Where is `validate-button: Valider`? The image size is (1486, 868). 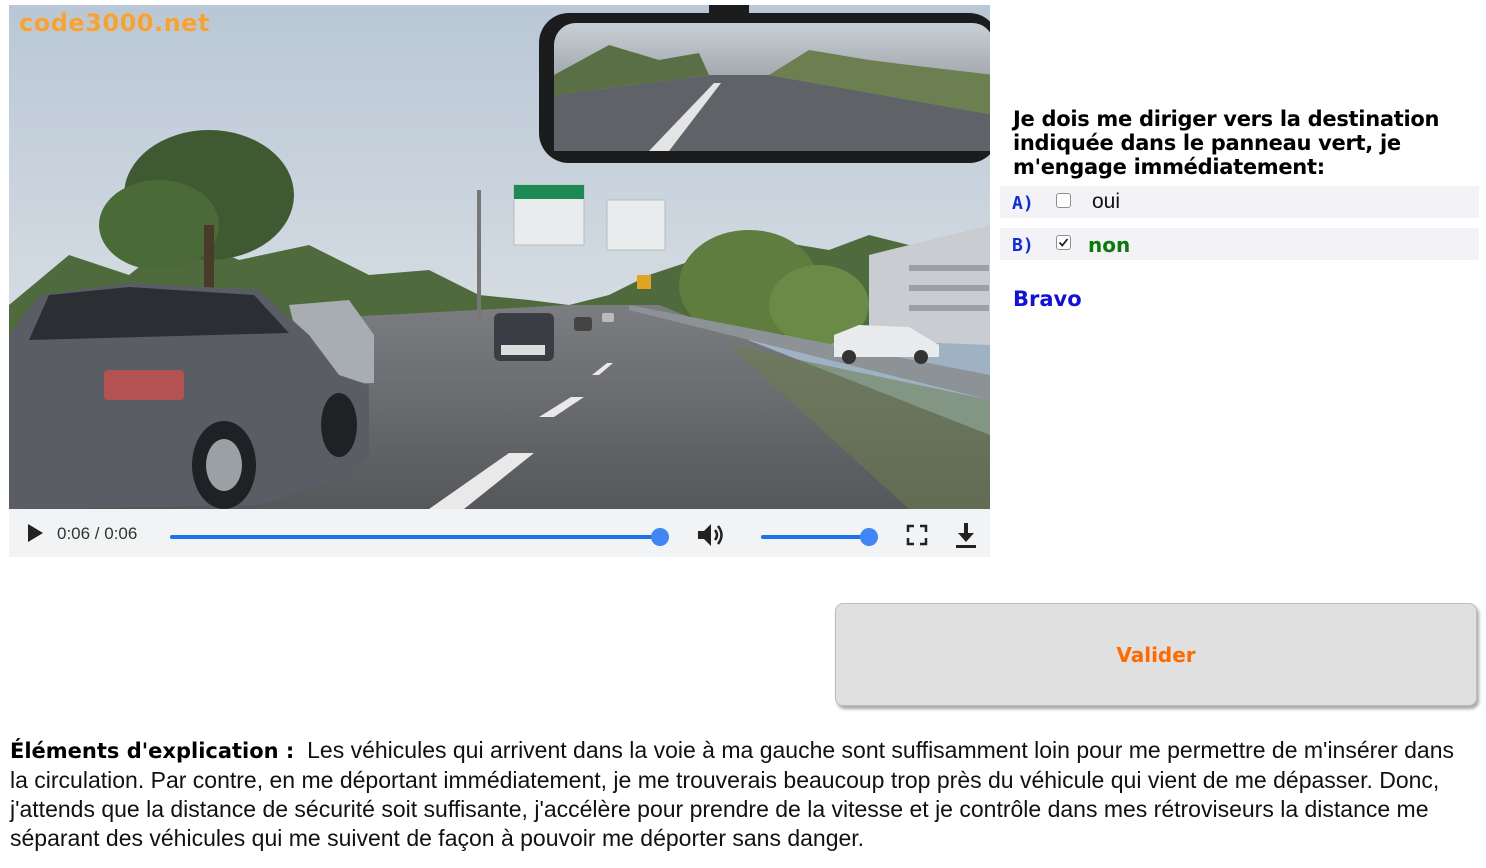
validate-button: Valider is located at coordinates (1156, 654).